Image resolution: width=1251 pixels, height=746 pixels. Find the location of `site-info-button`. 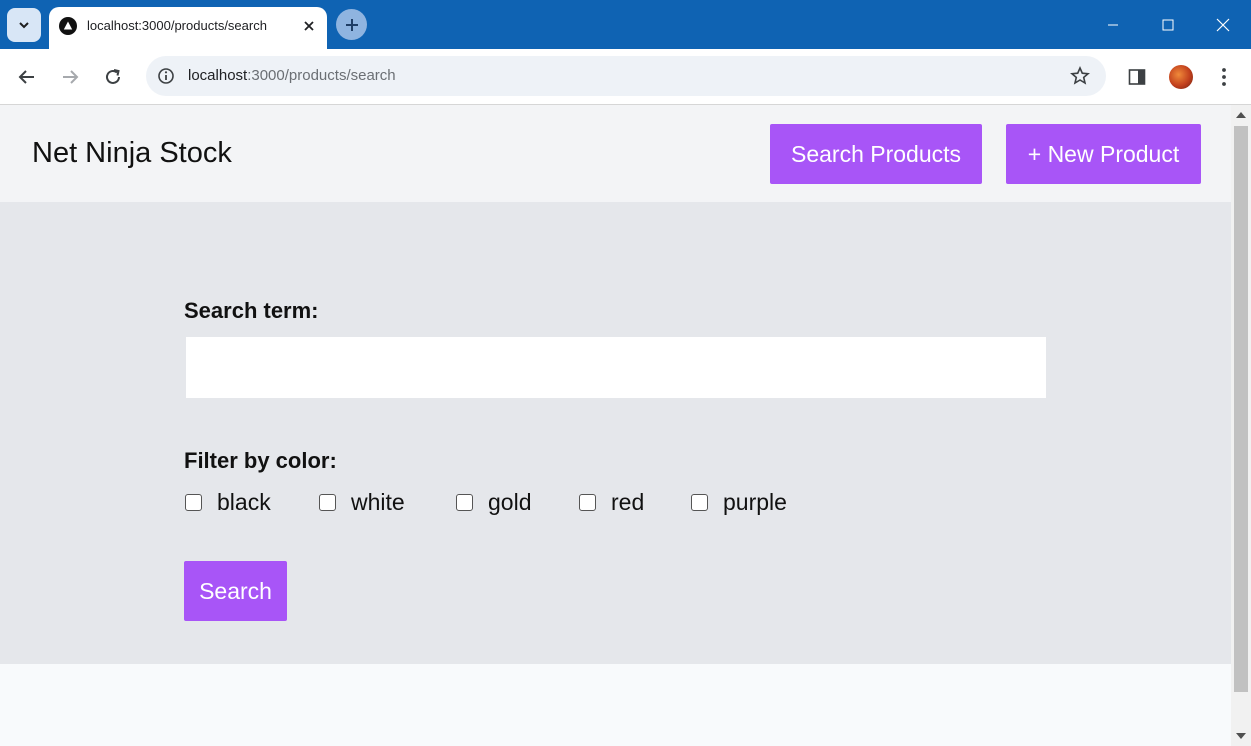

site-info-button is located at coordinates (166, 76).